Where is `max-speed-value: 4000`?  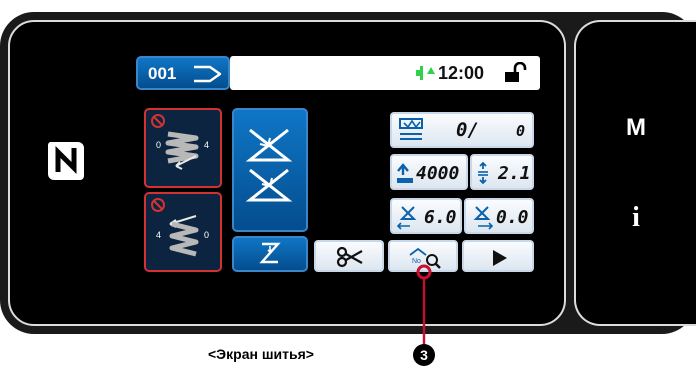 max-speed-value: 4000 is located at coordinates (438, 173).